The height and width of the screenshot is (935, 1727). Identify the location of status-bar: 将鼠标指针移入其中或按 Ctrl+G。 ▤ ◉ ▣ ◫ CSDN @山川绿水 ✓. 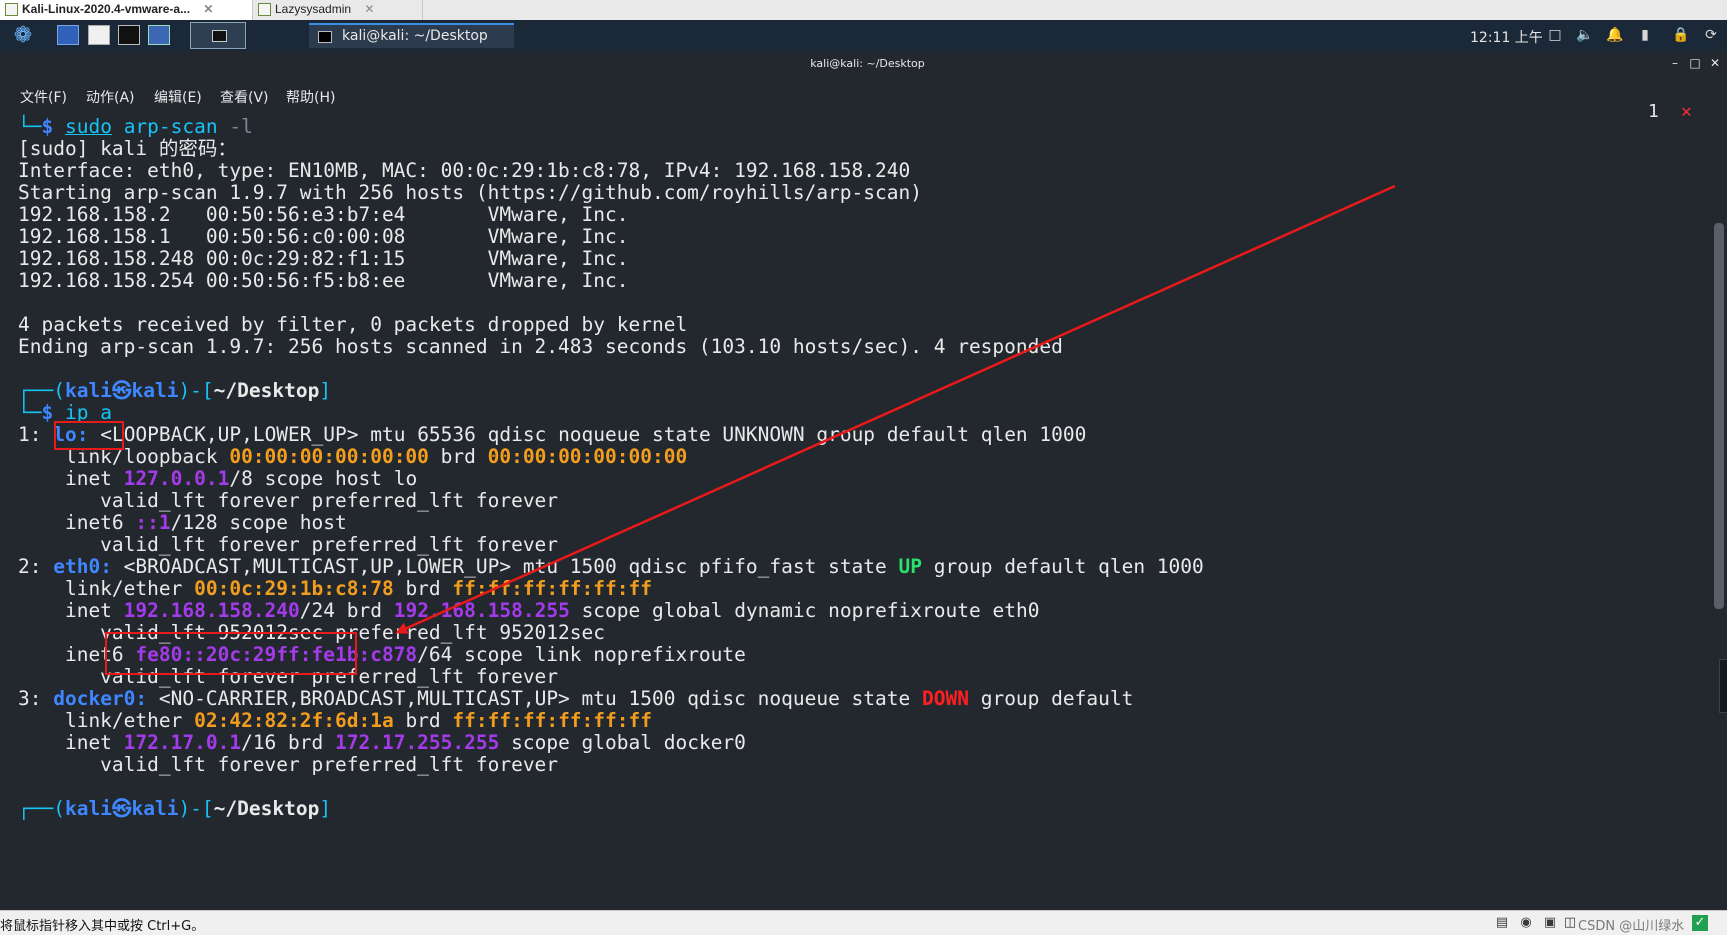
(863, 922).